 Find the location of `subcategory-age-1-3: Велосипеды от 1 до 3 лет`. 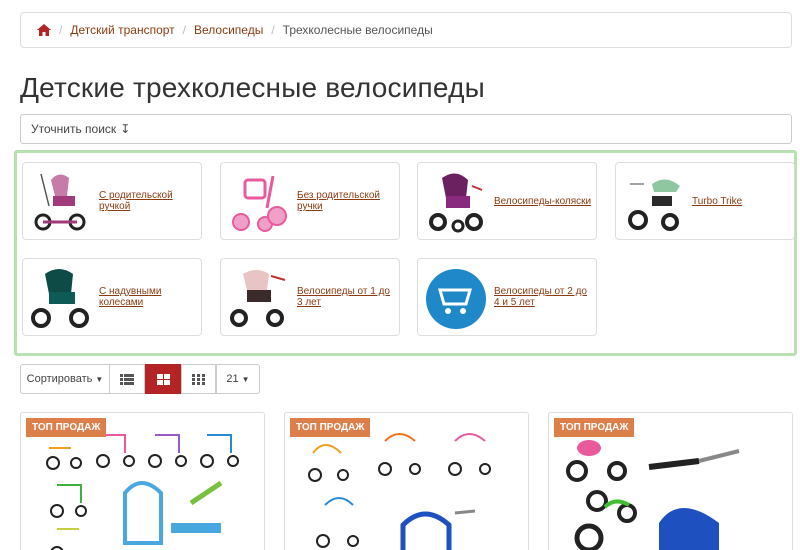

subcategory-age-1-3: Велосипеды от 1 до 3 лет is located at coordinates (310, 297).